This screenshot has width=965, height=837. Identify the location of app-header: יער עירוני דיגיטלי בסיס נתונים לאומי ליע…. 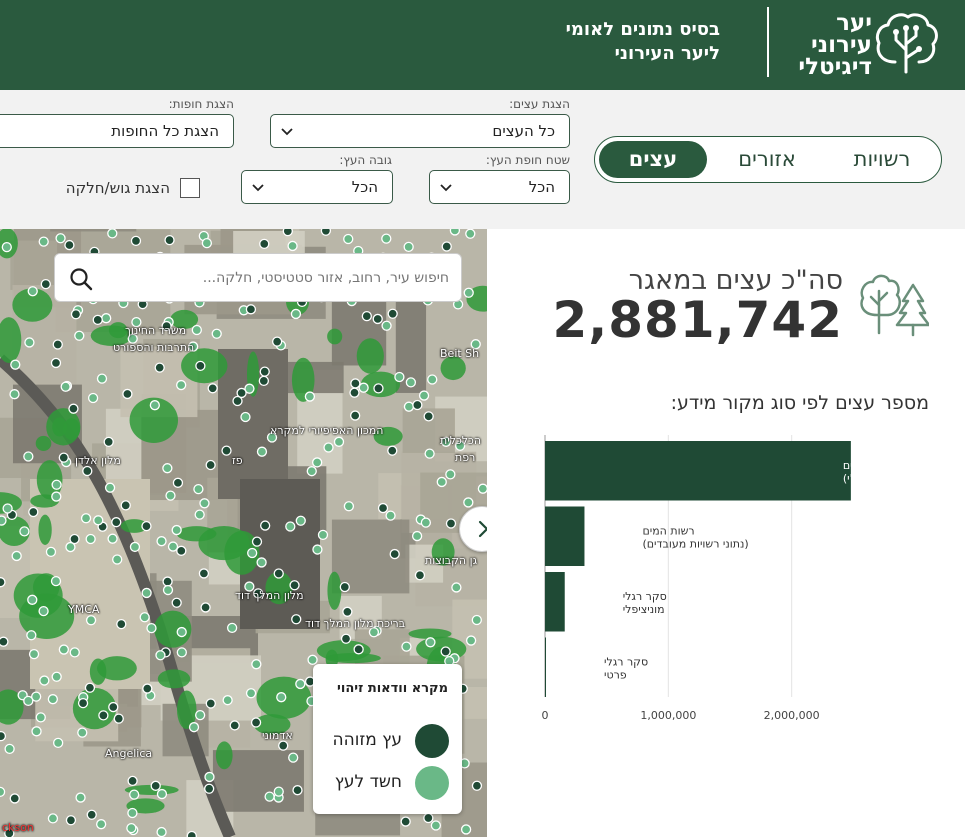
(482, 45).